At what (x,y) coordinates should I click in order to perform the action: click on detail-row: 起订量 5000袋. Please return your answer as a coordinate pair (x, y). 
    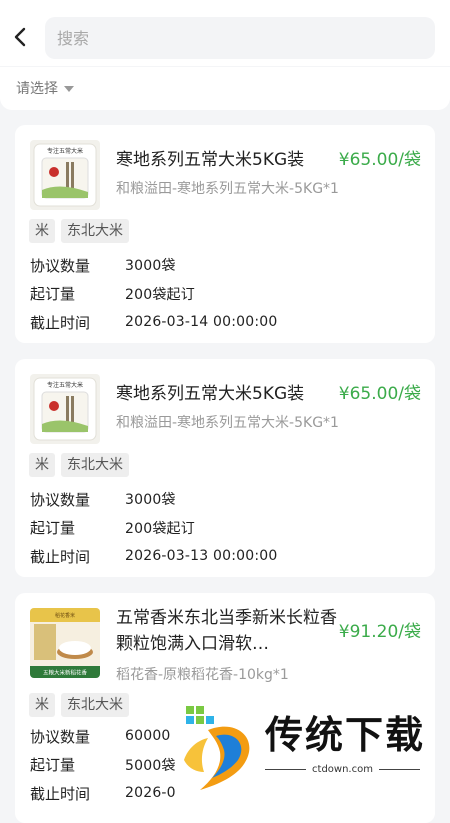
    Looking at the image, I should click on (103, 765).